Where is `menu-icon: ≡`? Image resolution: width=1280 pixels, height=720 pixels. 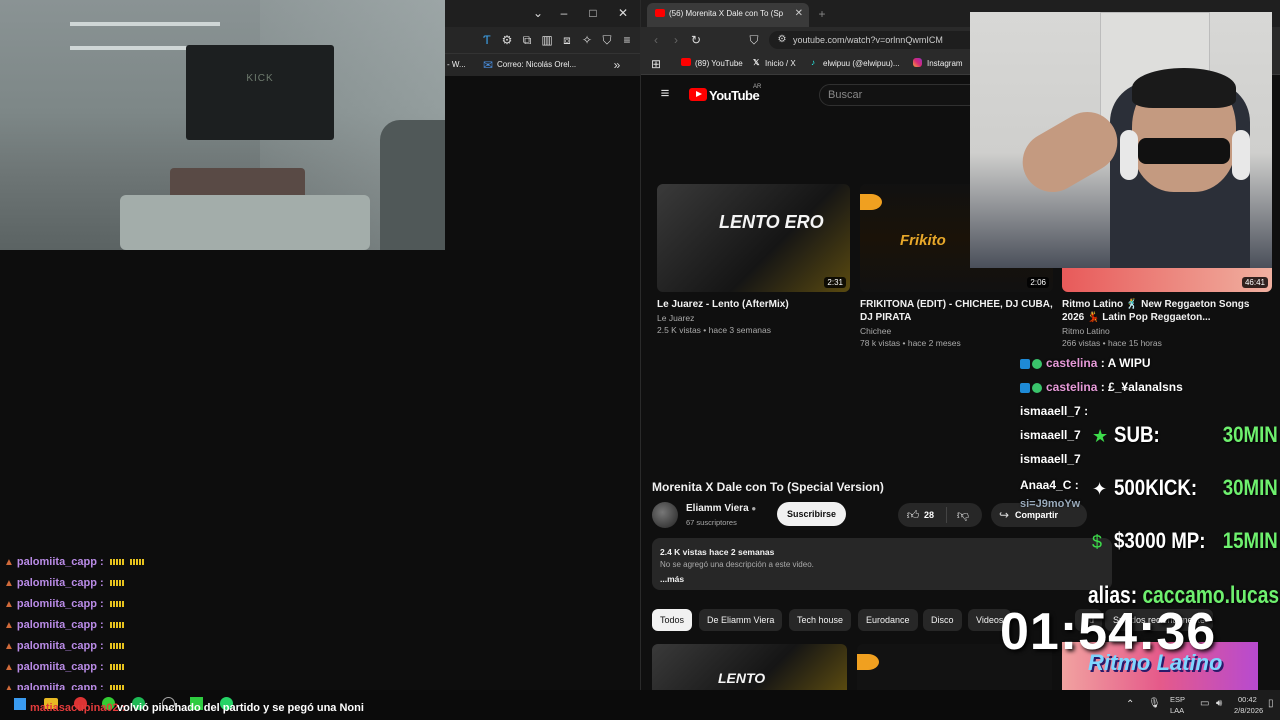
menu-icon: ≡ is located at coordinates (627, 40).